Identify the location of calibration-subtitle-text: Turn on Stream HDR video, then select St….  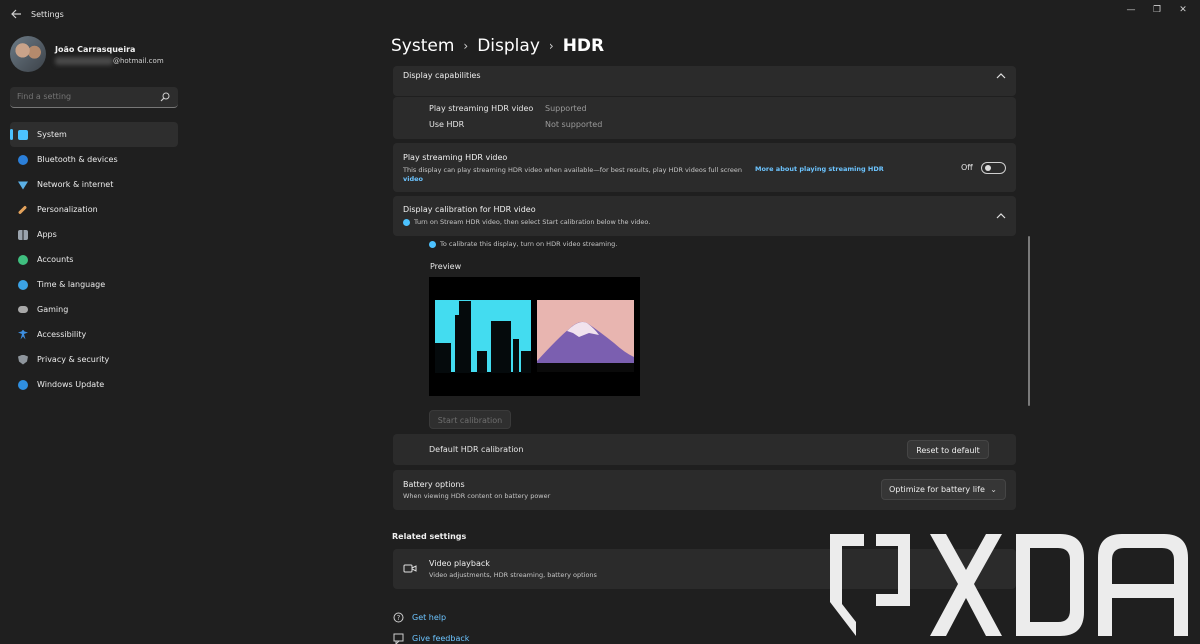
(532, 222).